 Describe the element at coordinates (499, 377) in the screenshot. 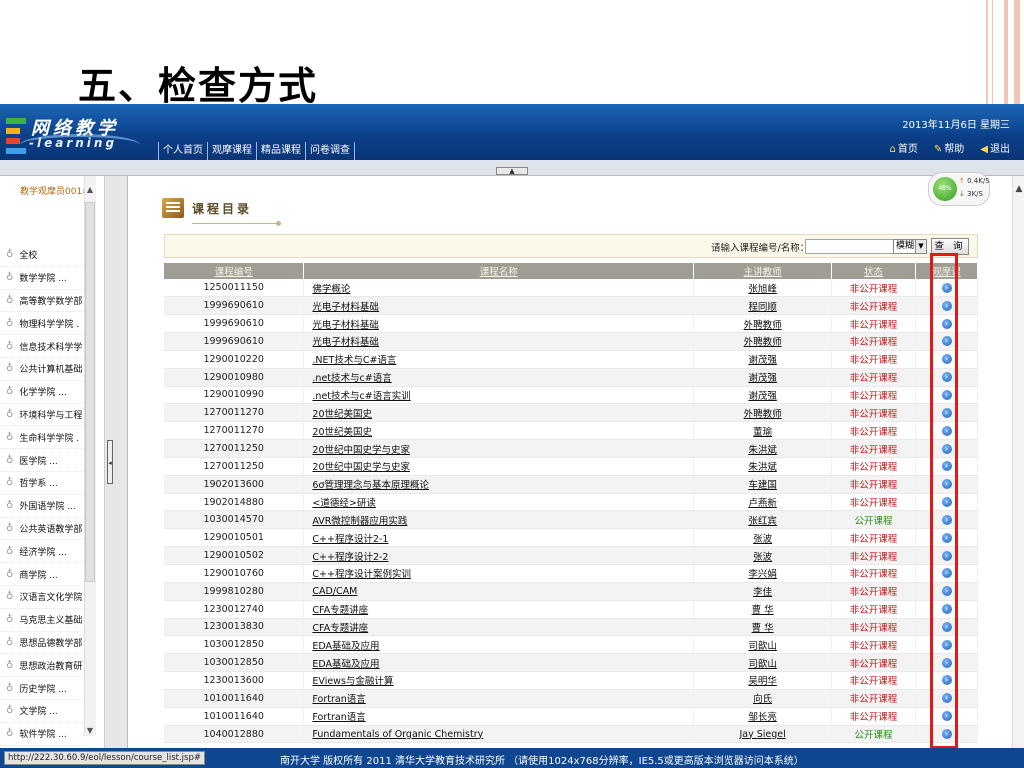

I see `course-name-link: .net技术与c#语言` at that location.